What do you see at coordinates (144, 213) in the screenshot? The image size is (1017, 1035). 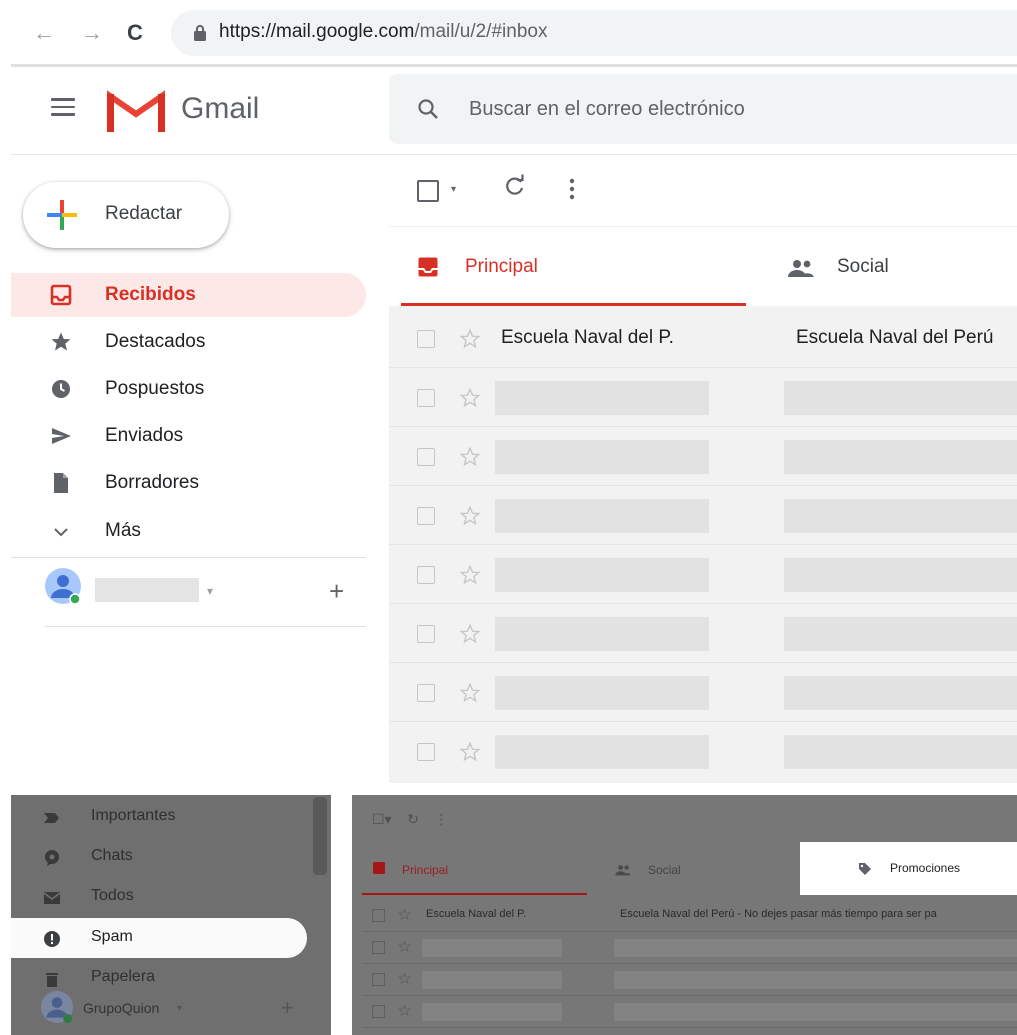 I see `compose-label: Redactar` at bounding box center [144, 213].